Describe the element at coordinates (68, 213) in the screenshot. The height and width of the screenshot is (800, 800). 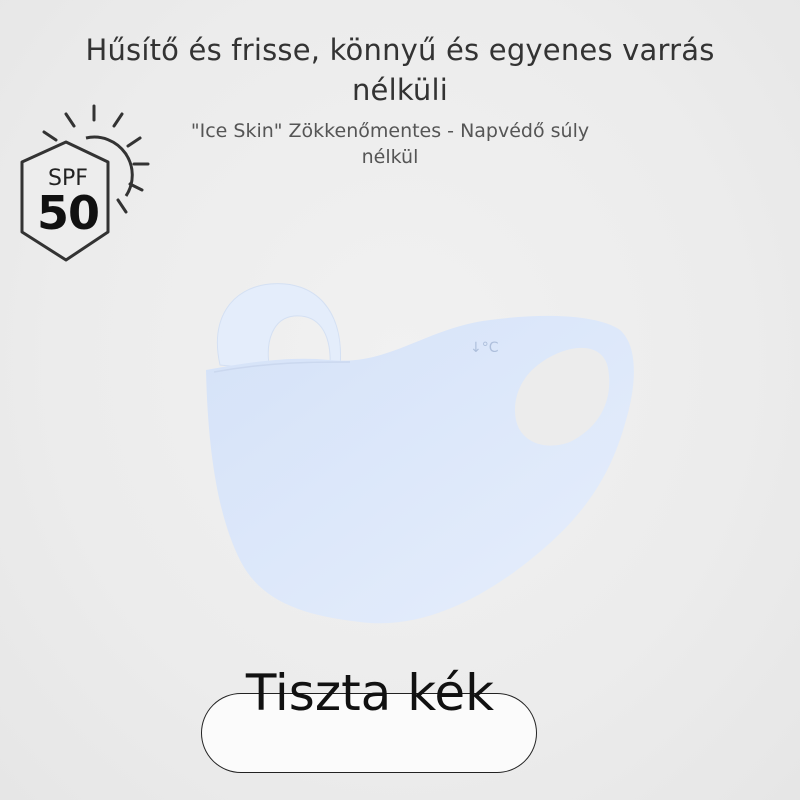
I see `spf-value: 50` at that location.